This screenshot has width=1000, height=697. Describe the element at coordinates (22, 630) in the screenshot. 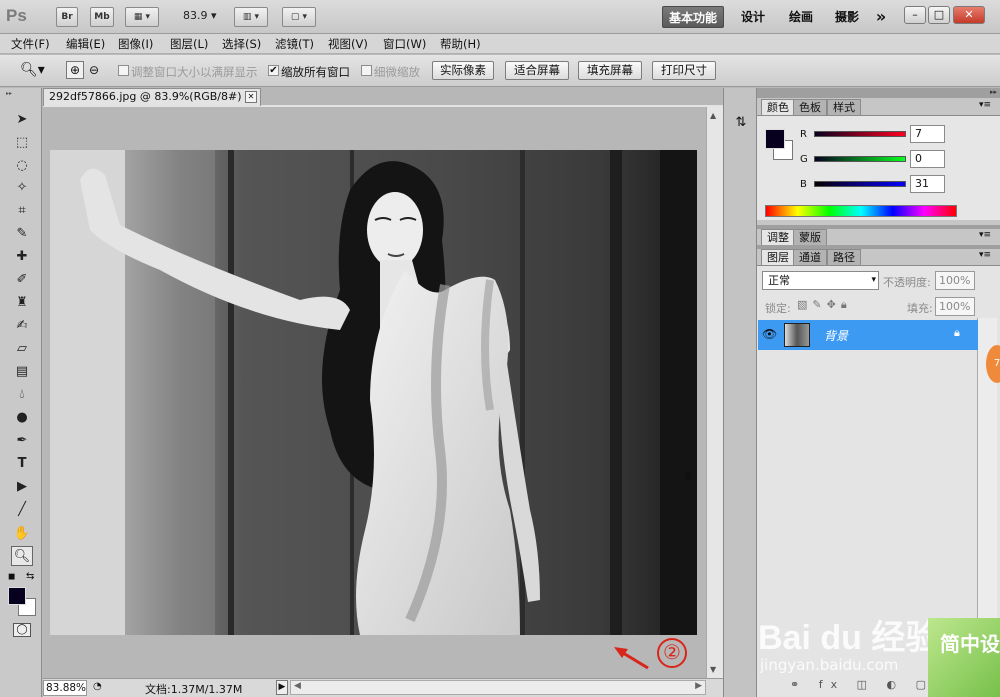

I see `quick-mask-icon: ◯` at that location.